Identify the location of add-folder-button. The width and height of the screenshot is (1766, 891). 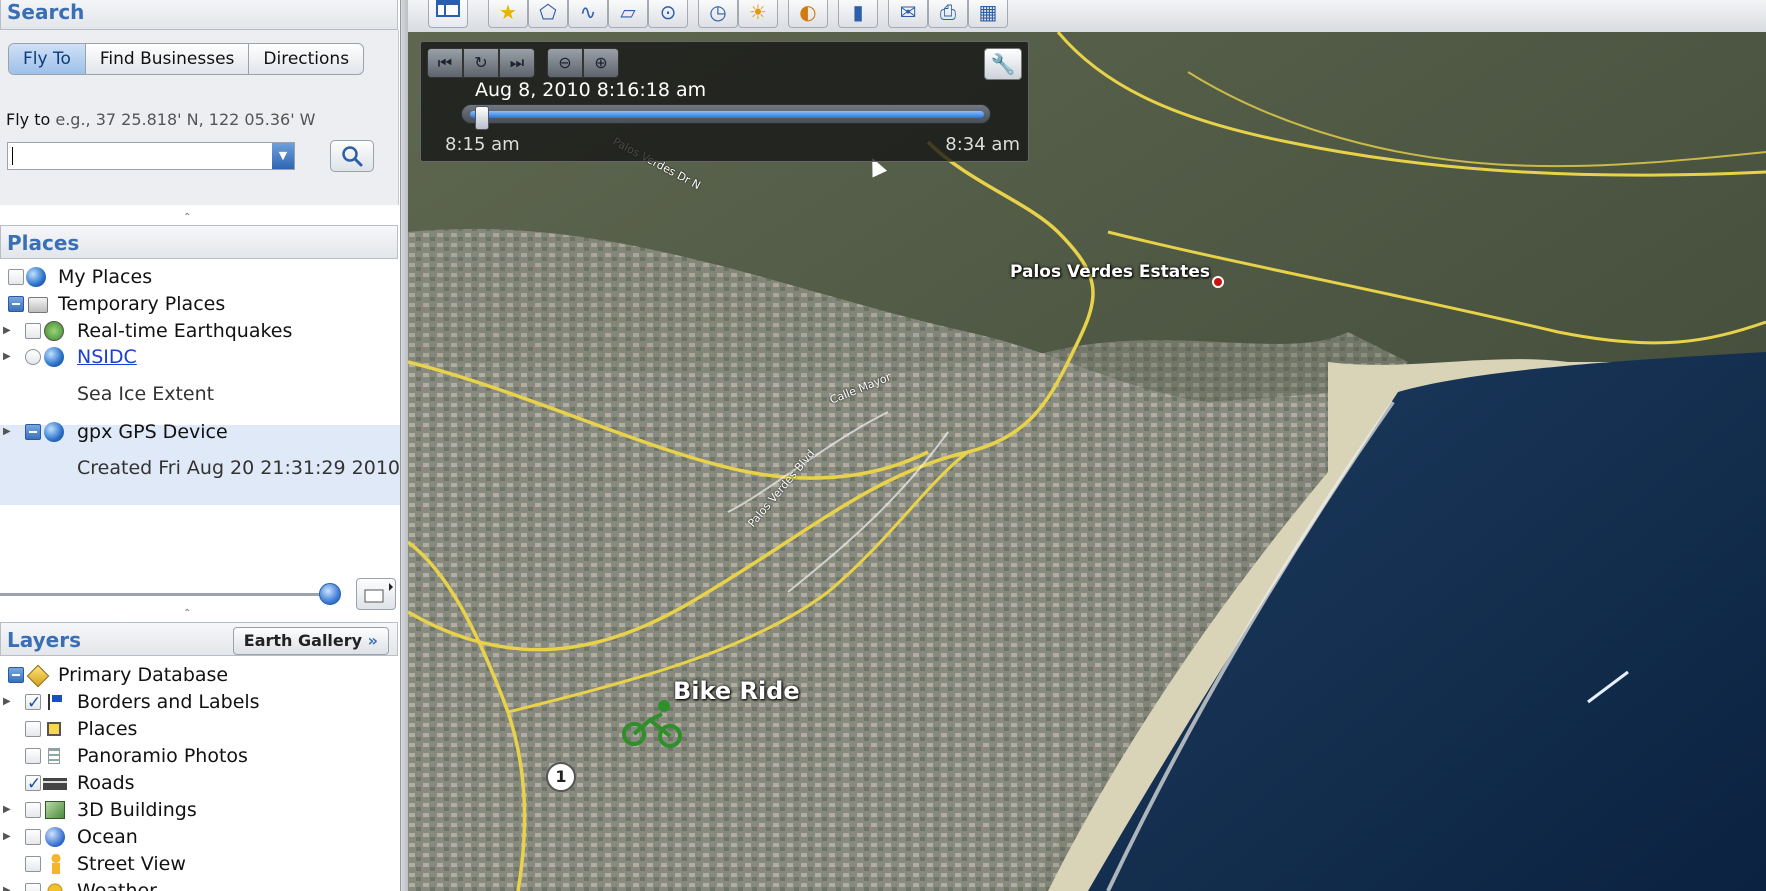
(376, 594).